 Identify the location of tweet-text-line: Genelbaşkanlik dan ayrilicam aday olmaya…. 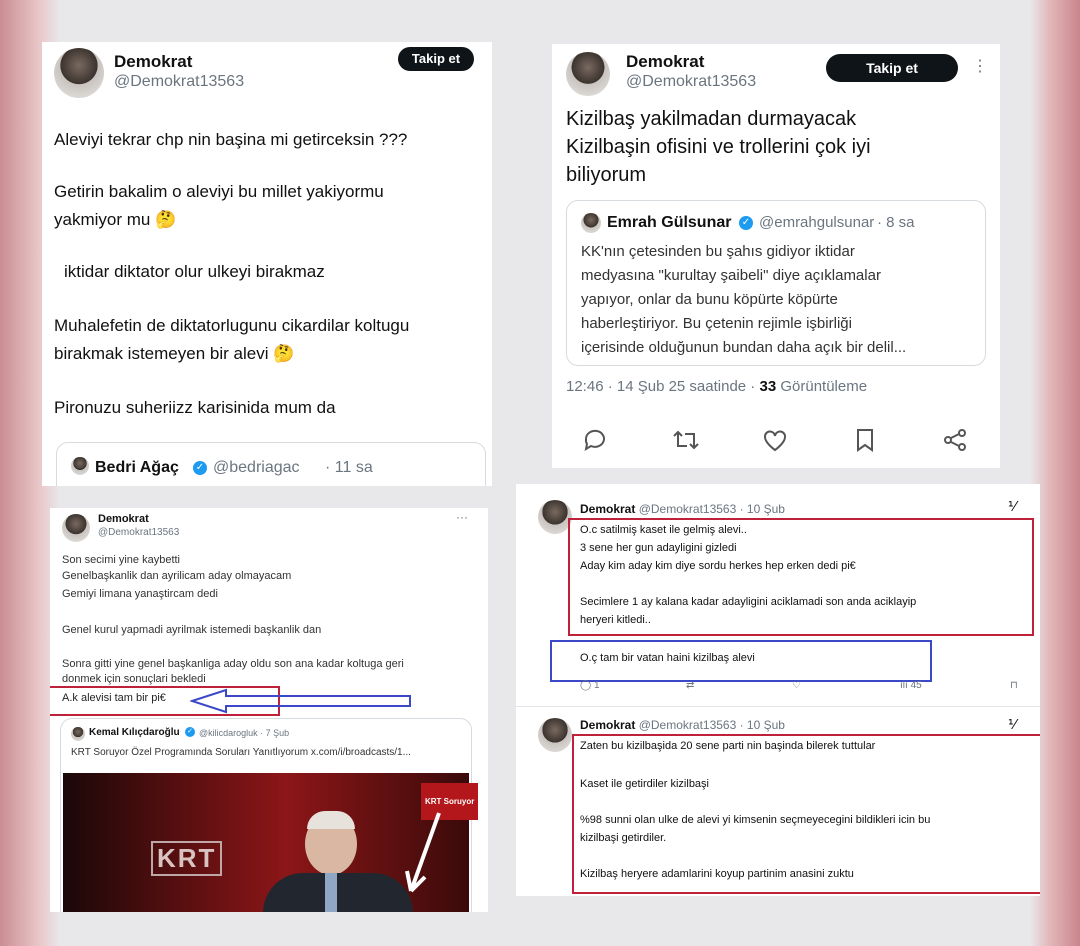
(177, 576).